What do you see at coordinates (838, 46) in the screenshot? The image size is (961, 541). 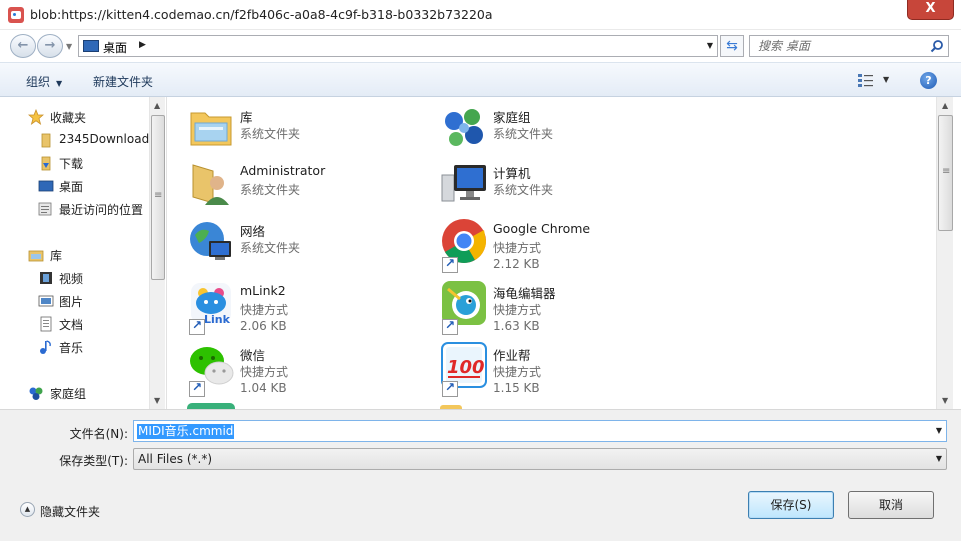 I see `search-input` at bounding box center [838, 46].